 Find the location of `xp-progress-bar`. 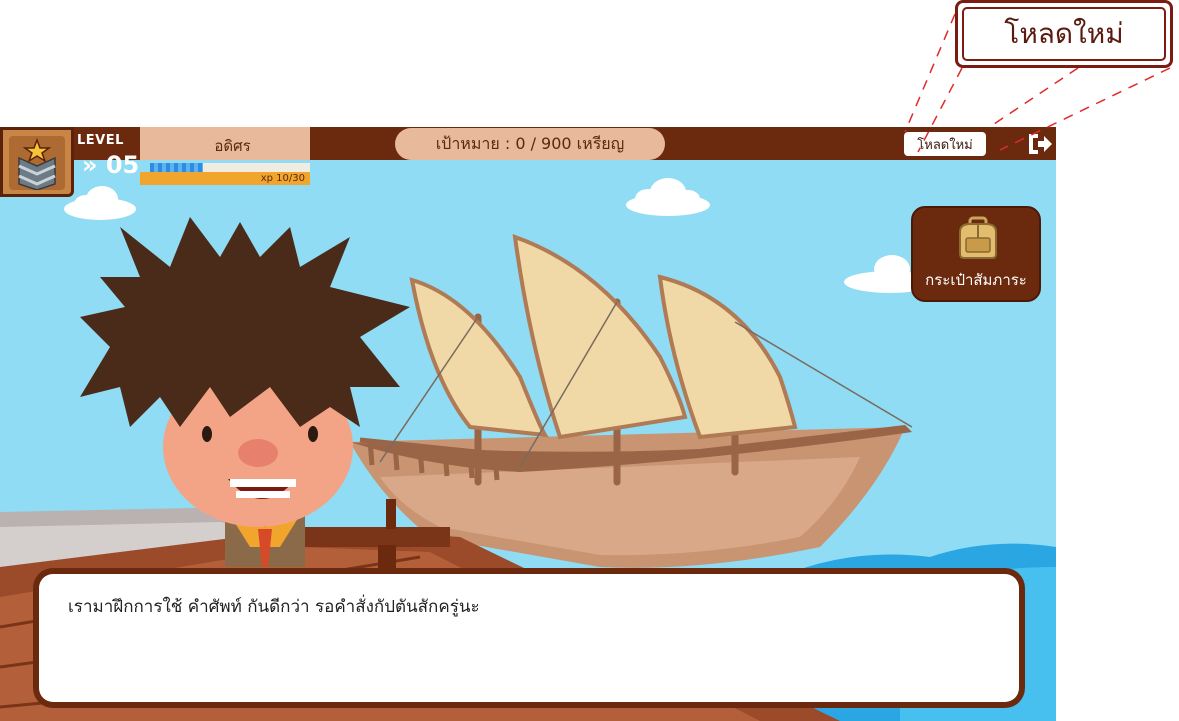

xp-progress-bar is located at coordinates (230, 167).